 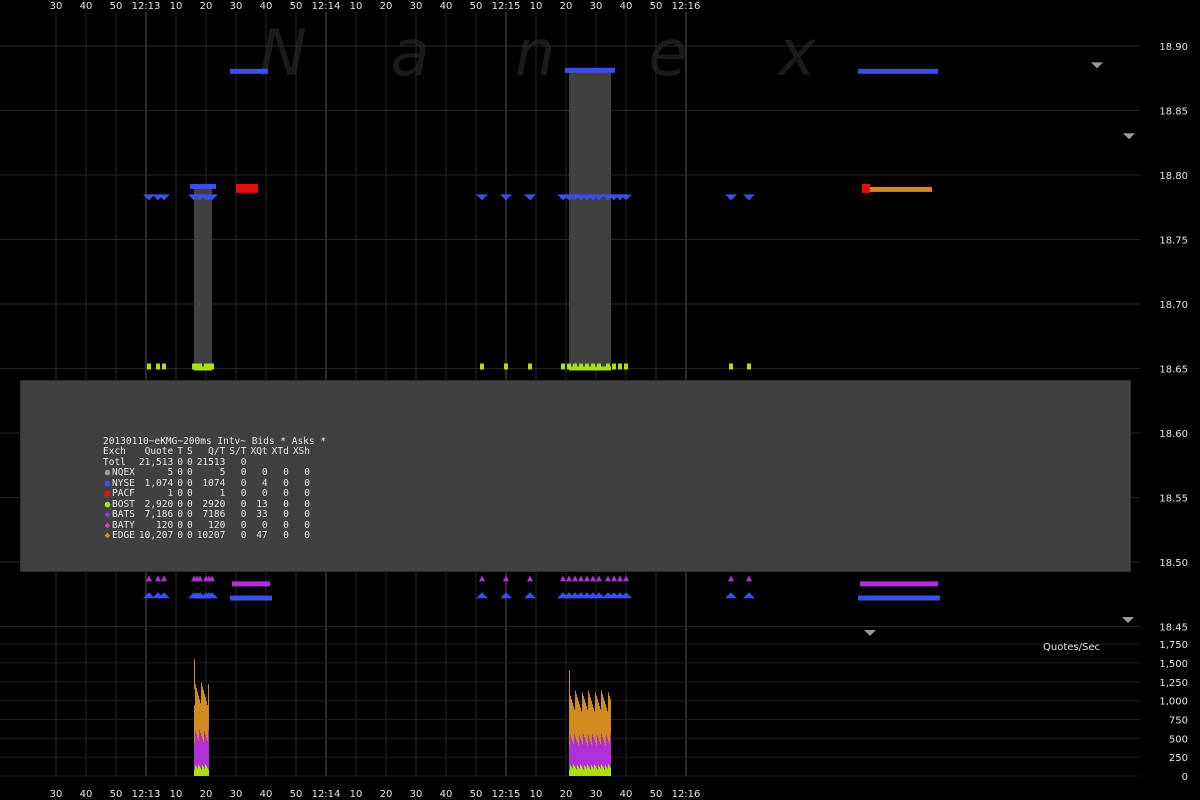 I want to click on x-tick-bottom: 50, so click(x=656, y=794).